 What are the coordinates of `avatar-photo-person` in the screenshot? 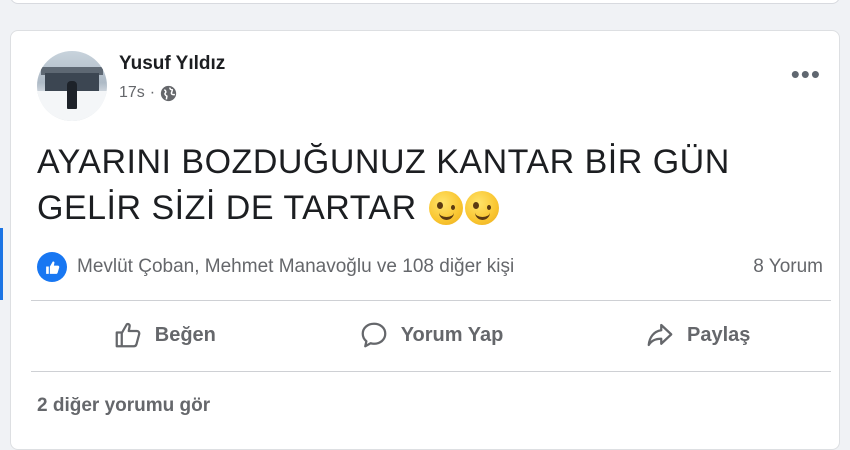 It's located at (72, 95).